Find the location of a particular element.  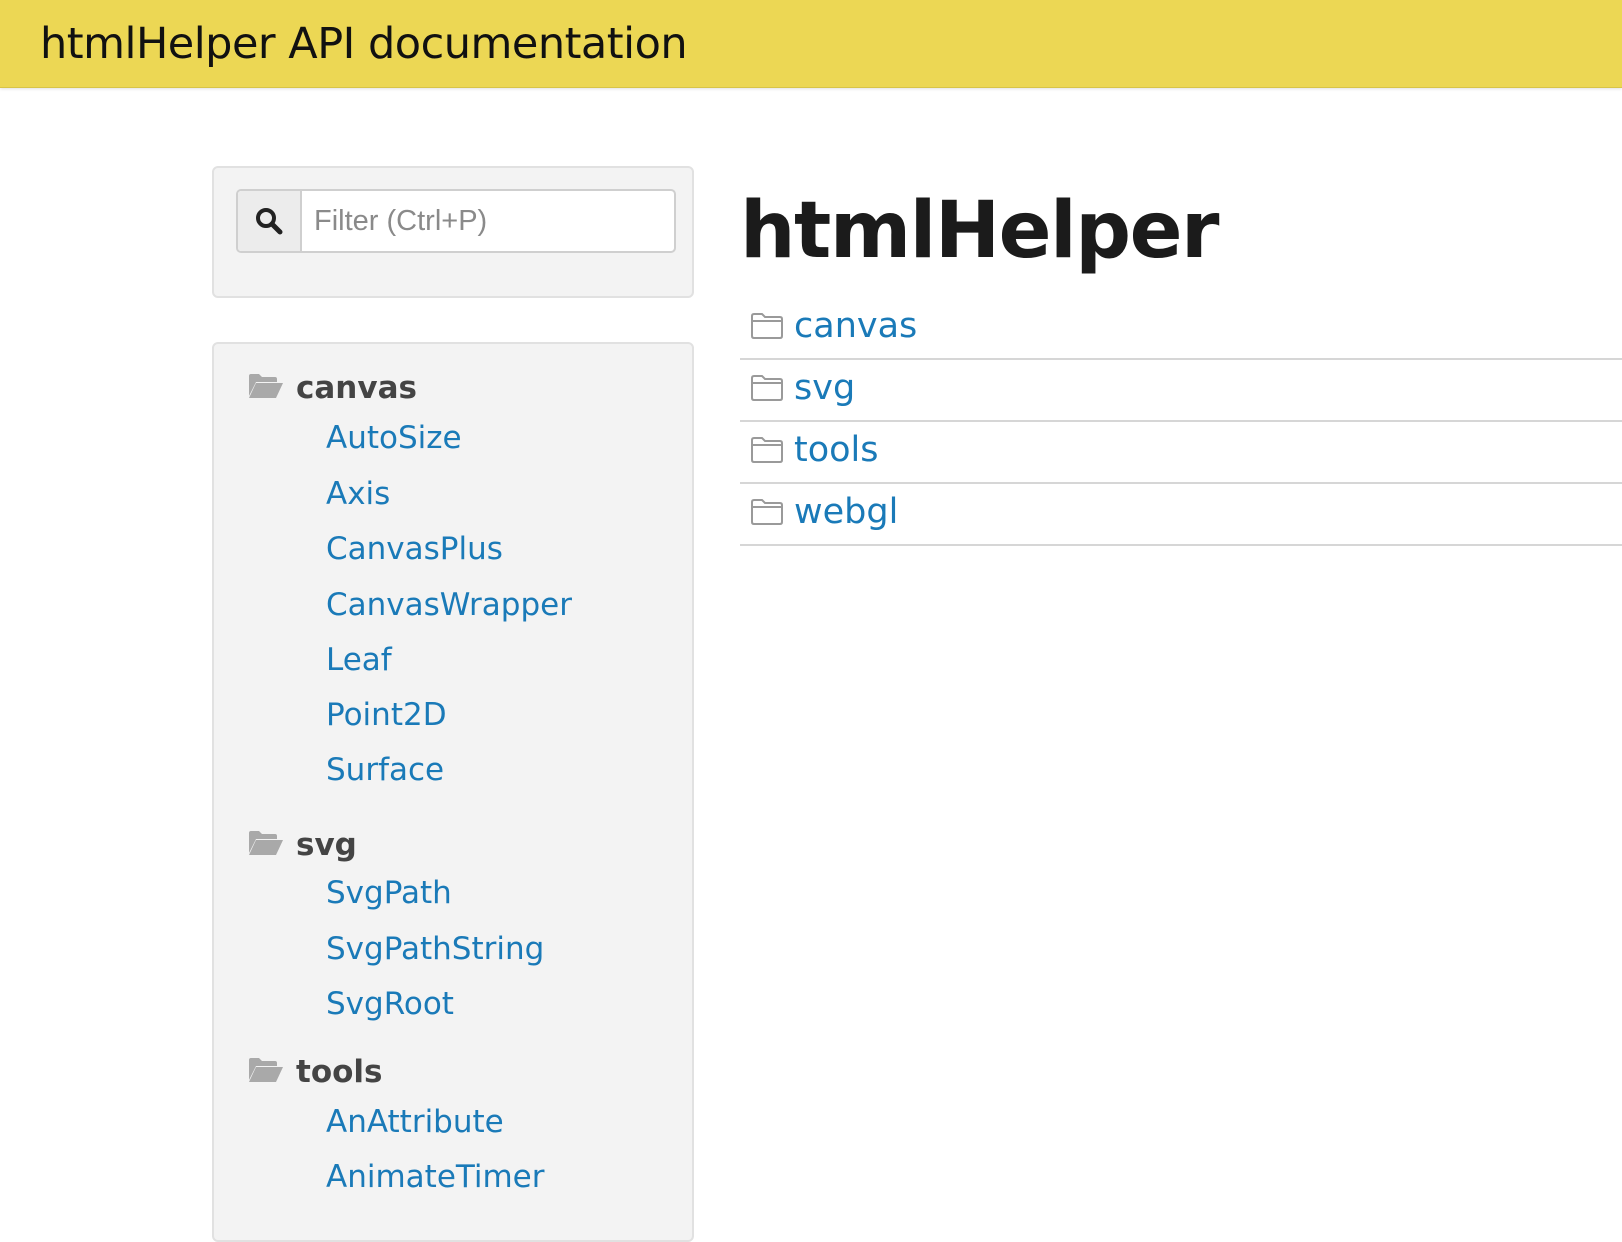

filter-input is located at coordinates (487, 221).